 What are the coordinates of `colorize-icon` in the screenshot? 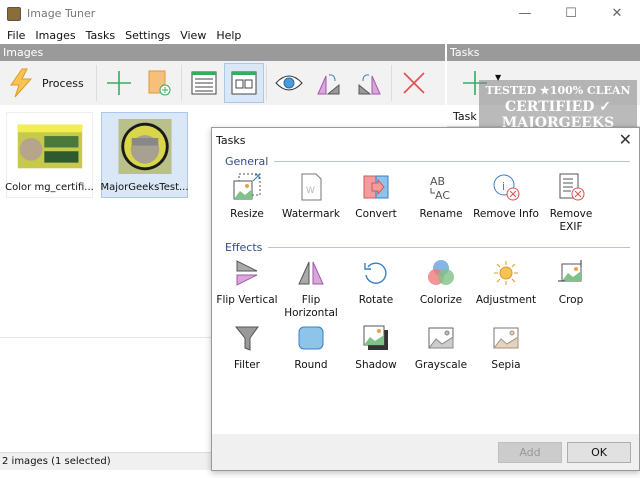 It's located at (441, 272).